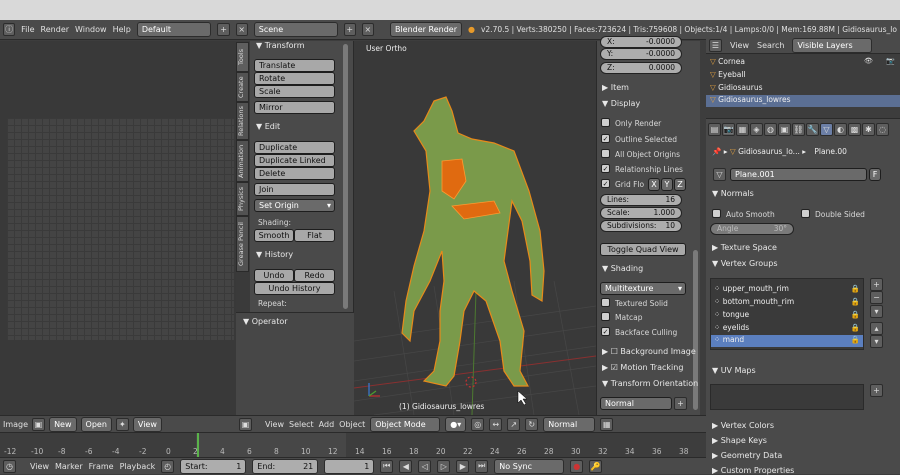  What do you see at coordinates (739, 45) in the screenshot?
I see `outliner-menu-view: View` at bounding box center [739, 45].